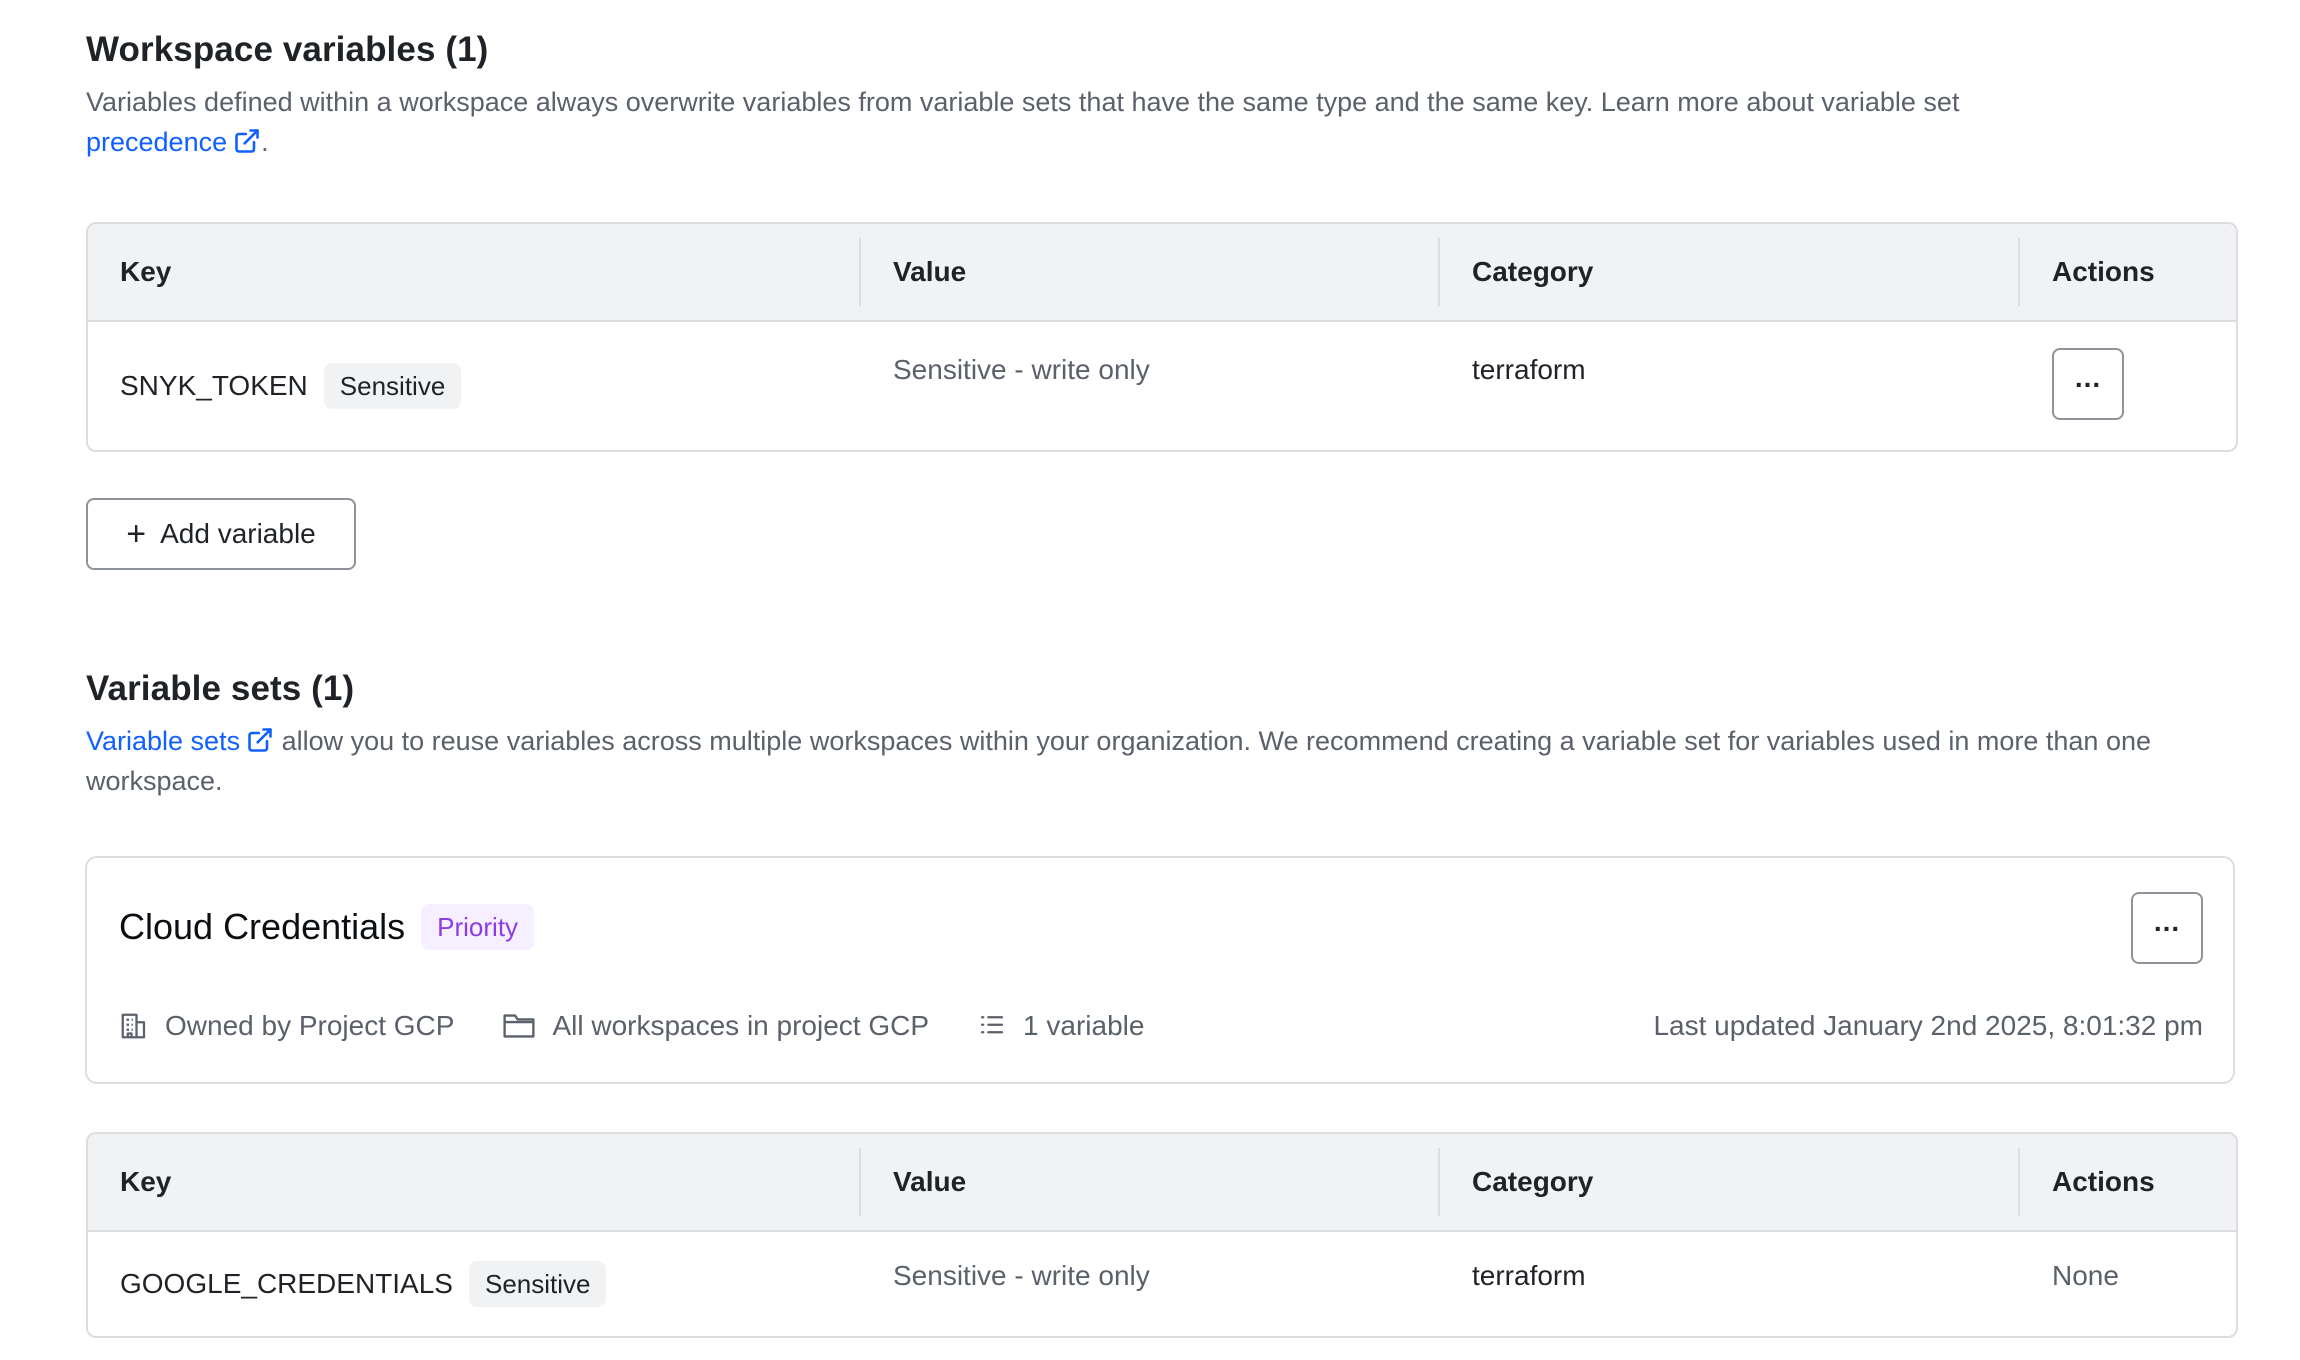 The height and width of the screenshot is (1360, 2300). What do you see at coordinates (286, 1283) in the screenshot?
I see `variable-key: GOOGLE_CREDENTIALS` at bounding box center [286, 1283].